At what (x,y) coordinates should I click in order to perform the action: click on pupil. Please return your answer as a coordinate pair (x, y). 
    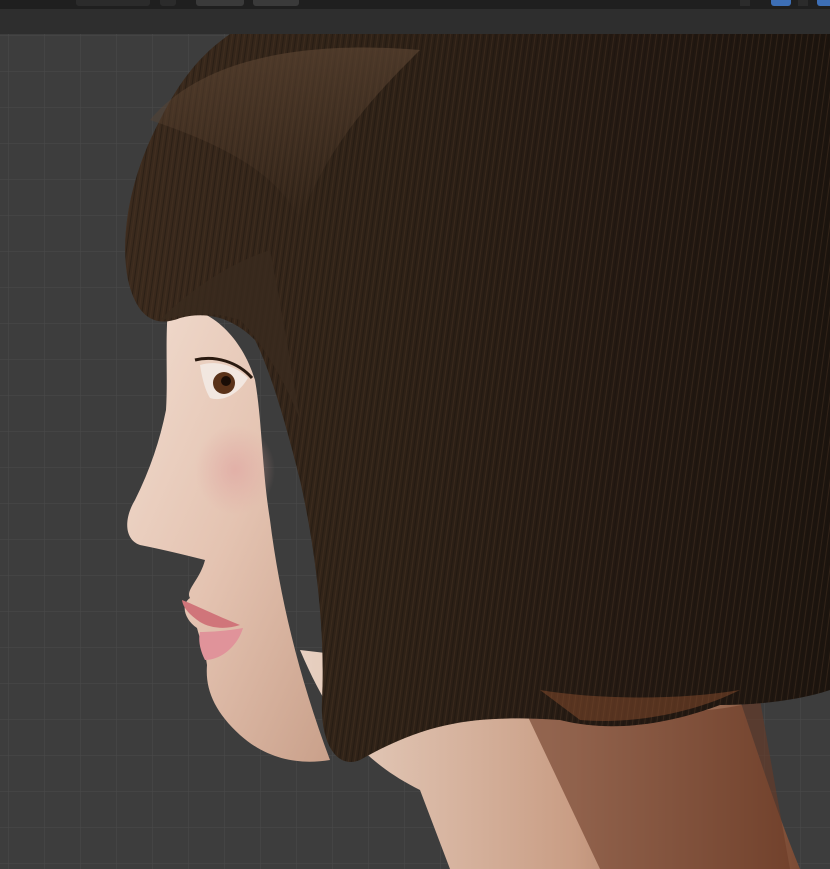
    Looking at the image, I should click on (226, 381).